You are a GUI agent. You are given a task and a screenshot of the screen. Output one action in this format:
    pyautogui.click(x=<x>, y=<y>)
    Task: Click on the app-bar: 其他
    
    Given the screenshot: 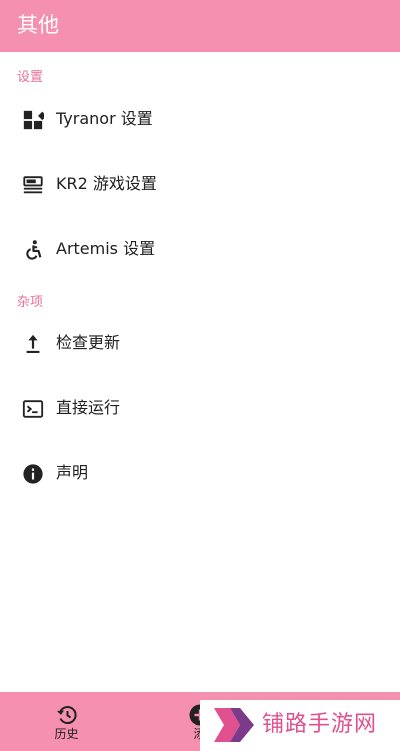 What is the action you would take?
    pyautogui.click(x=200, y=26)
    